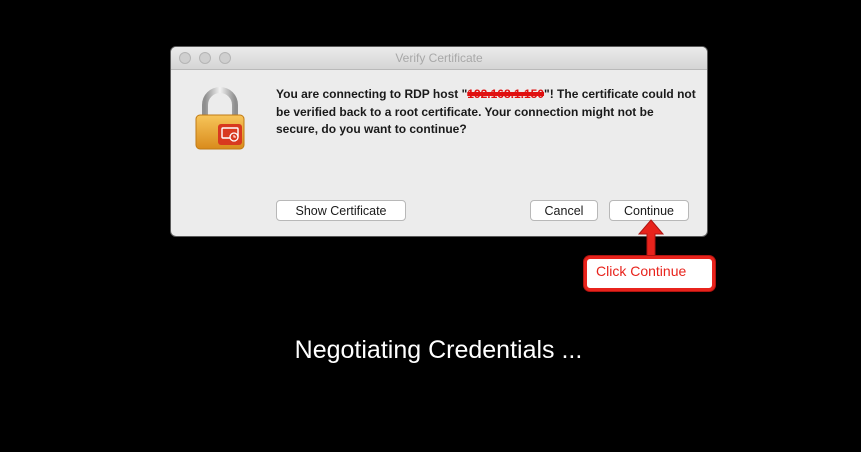 The width and height of the screenshot is (861, 452). What do you see at coordinates (651, 239) in the screenshot?
I see `arrow-up-icon` at bounding box center [651, 239].